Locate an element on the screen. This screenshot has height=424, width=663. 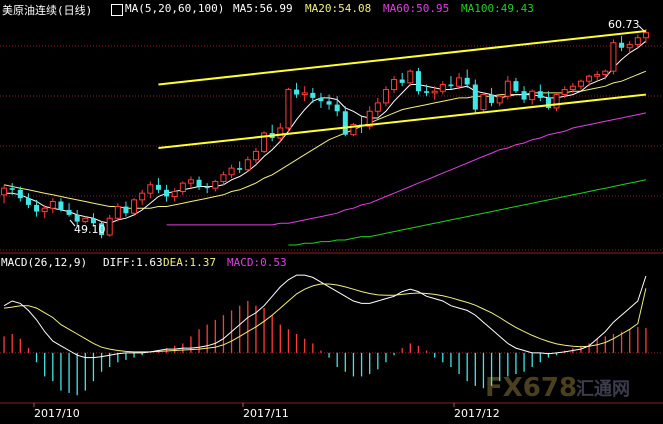
channel-lower-line is located at coordinates (402, 121).